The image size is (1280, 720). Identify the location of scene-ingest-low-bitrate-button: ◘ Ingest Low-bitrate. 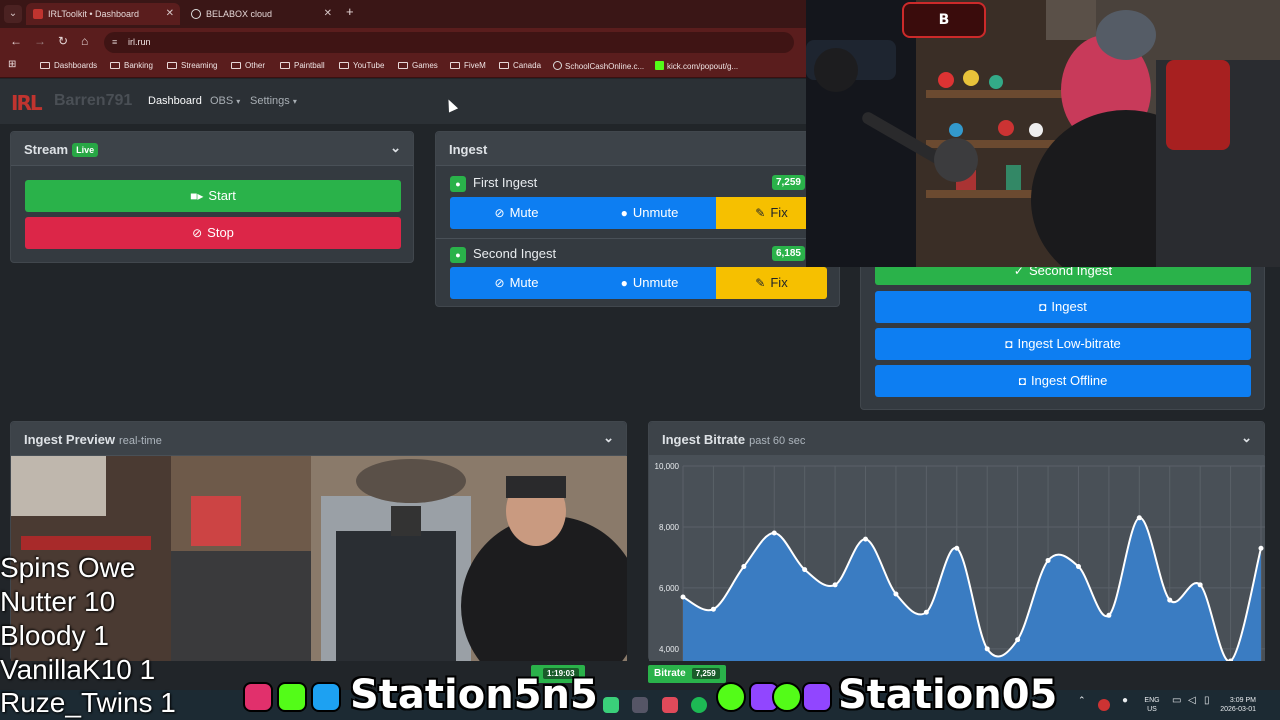
(1063, 344).